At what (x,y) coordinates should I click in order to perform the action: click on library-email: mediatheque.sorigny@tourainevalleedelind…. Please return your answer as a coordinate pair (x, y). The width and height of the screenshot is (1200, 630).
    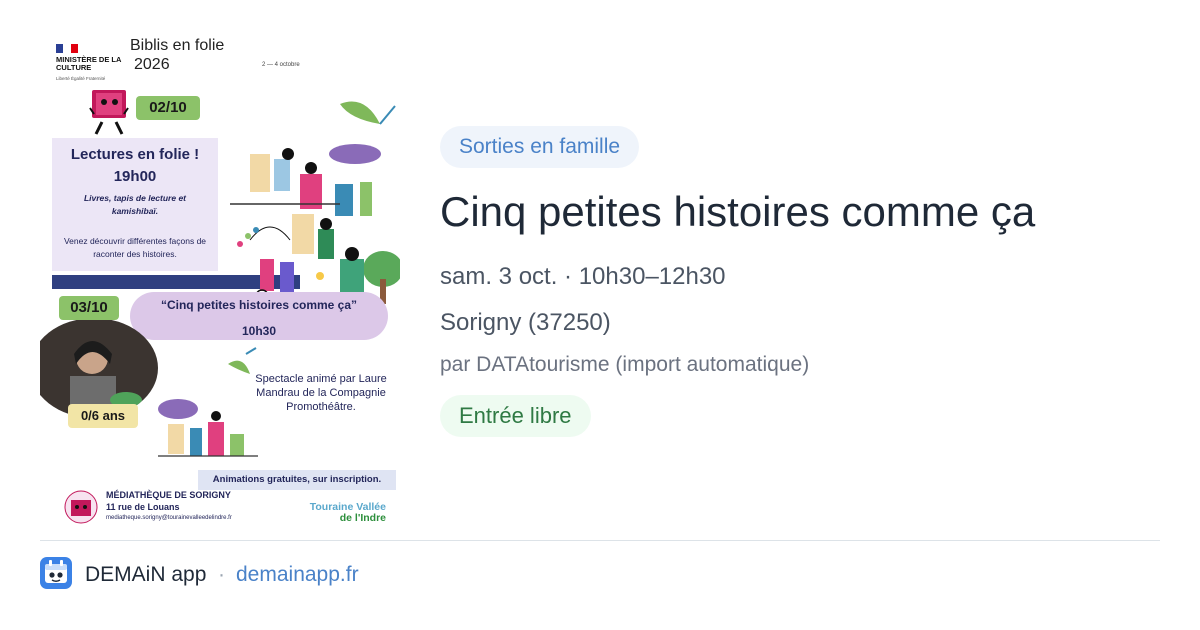
    Looking at the image, I should click on (169, 518).